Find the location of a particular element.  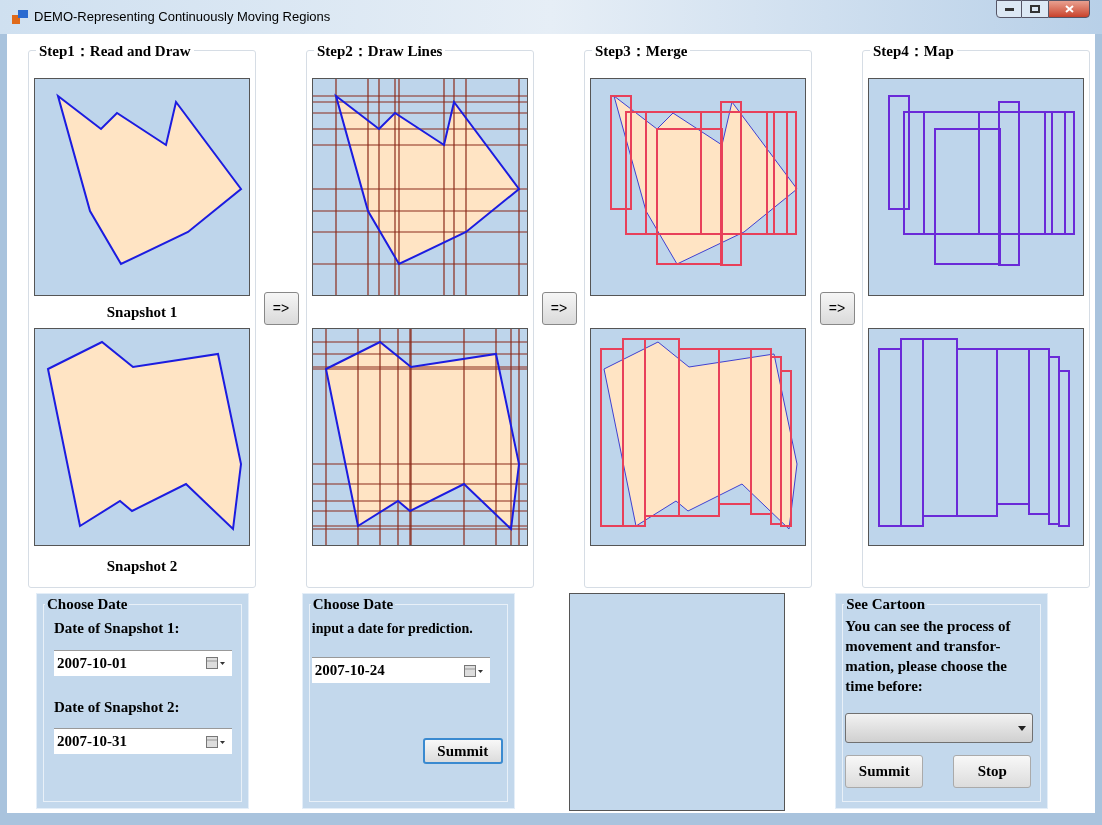

close-icon is located at coordinates (1069, 9).